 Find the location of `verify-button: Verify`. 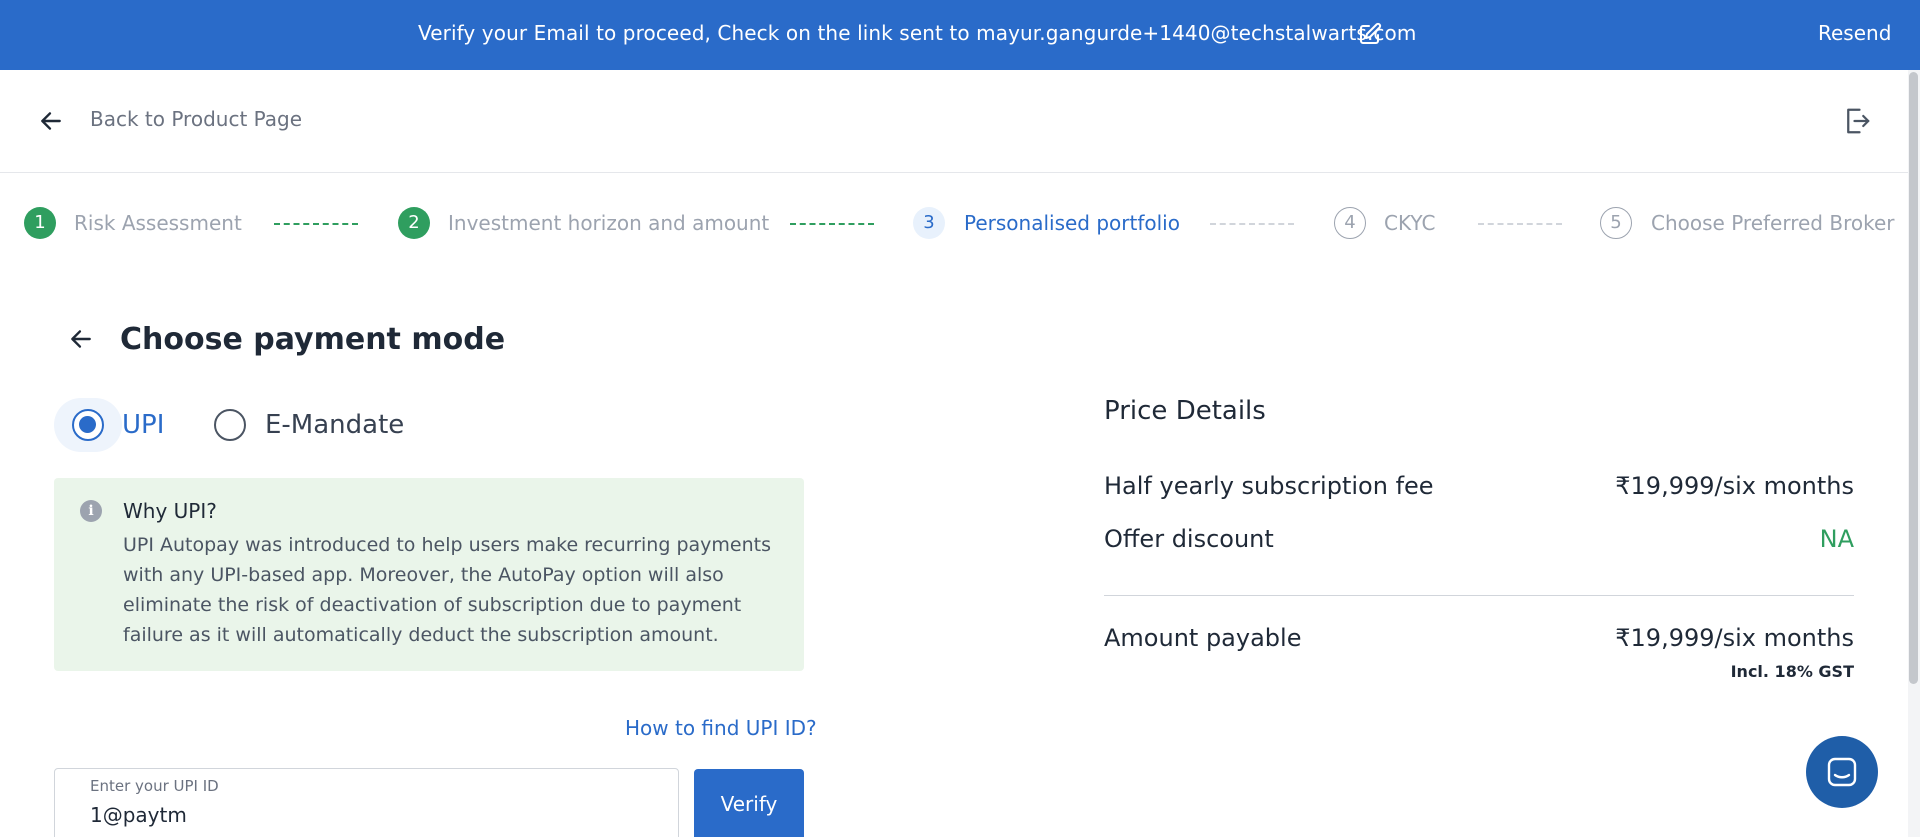

verify-button: Verify is located at coordinates (749, 803).